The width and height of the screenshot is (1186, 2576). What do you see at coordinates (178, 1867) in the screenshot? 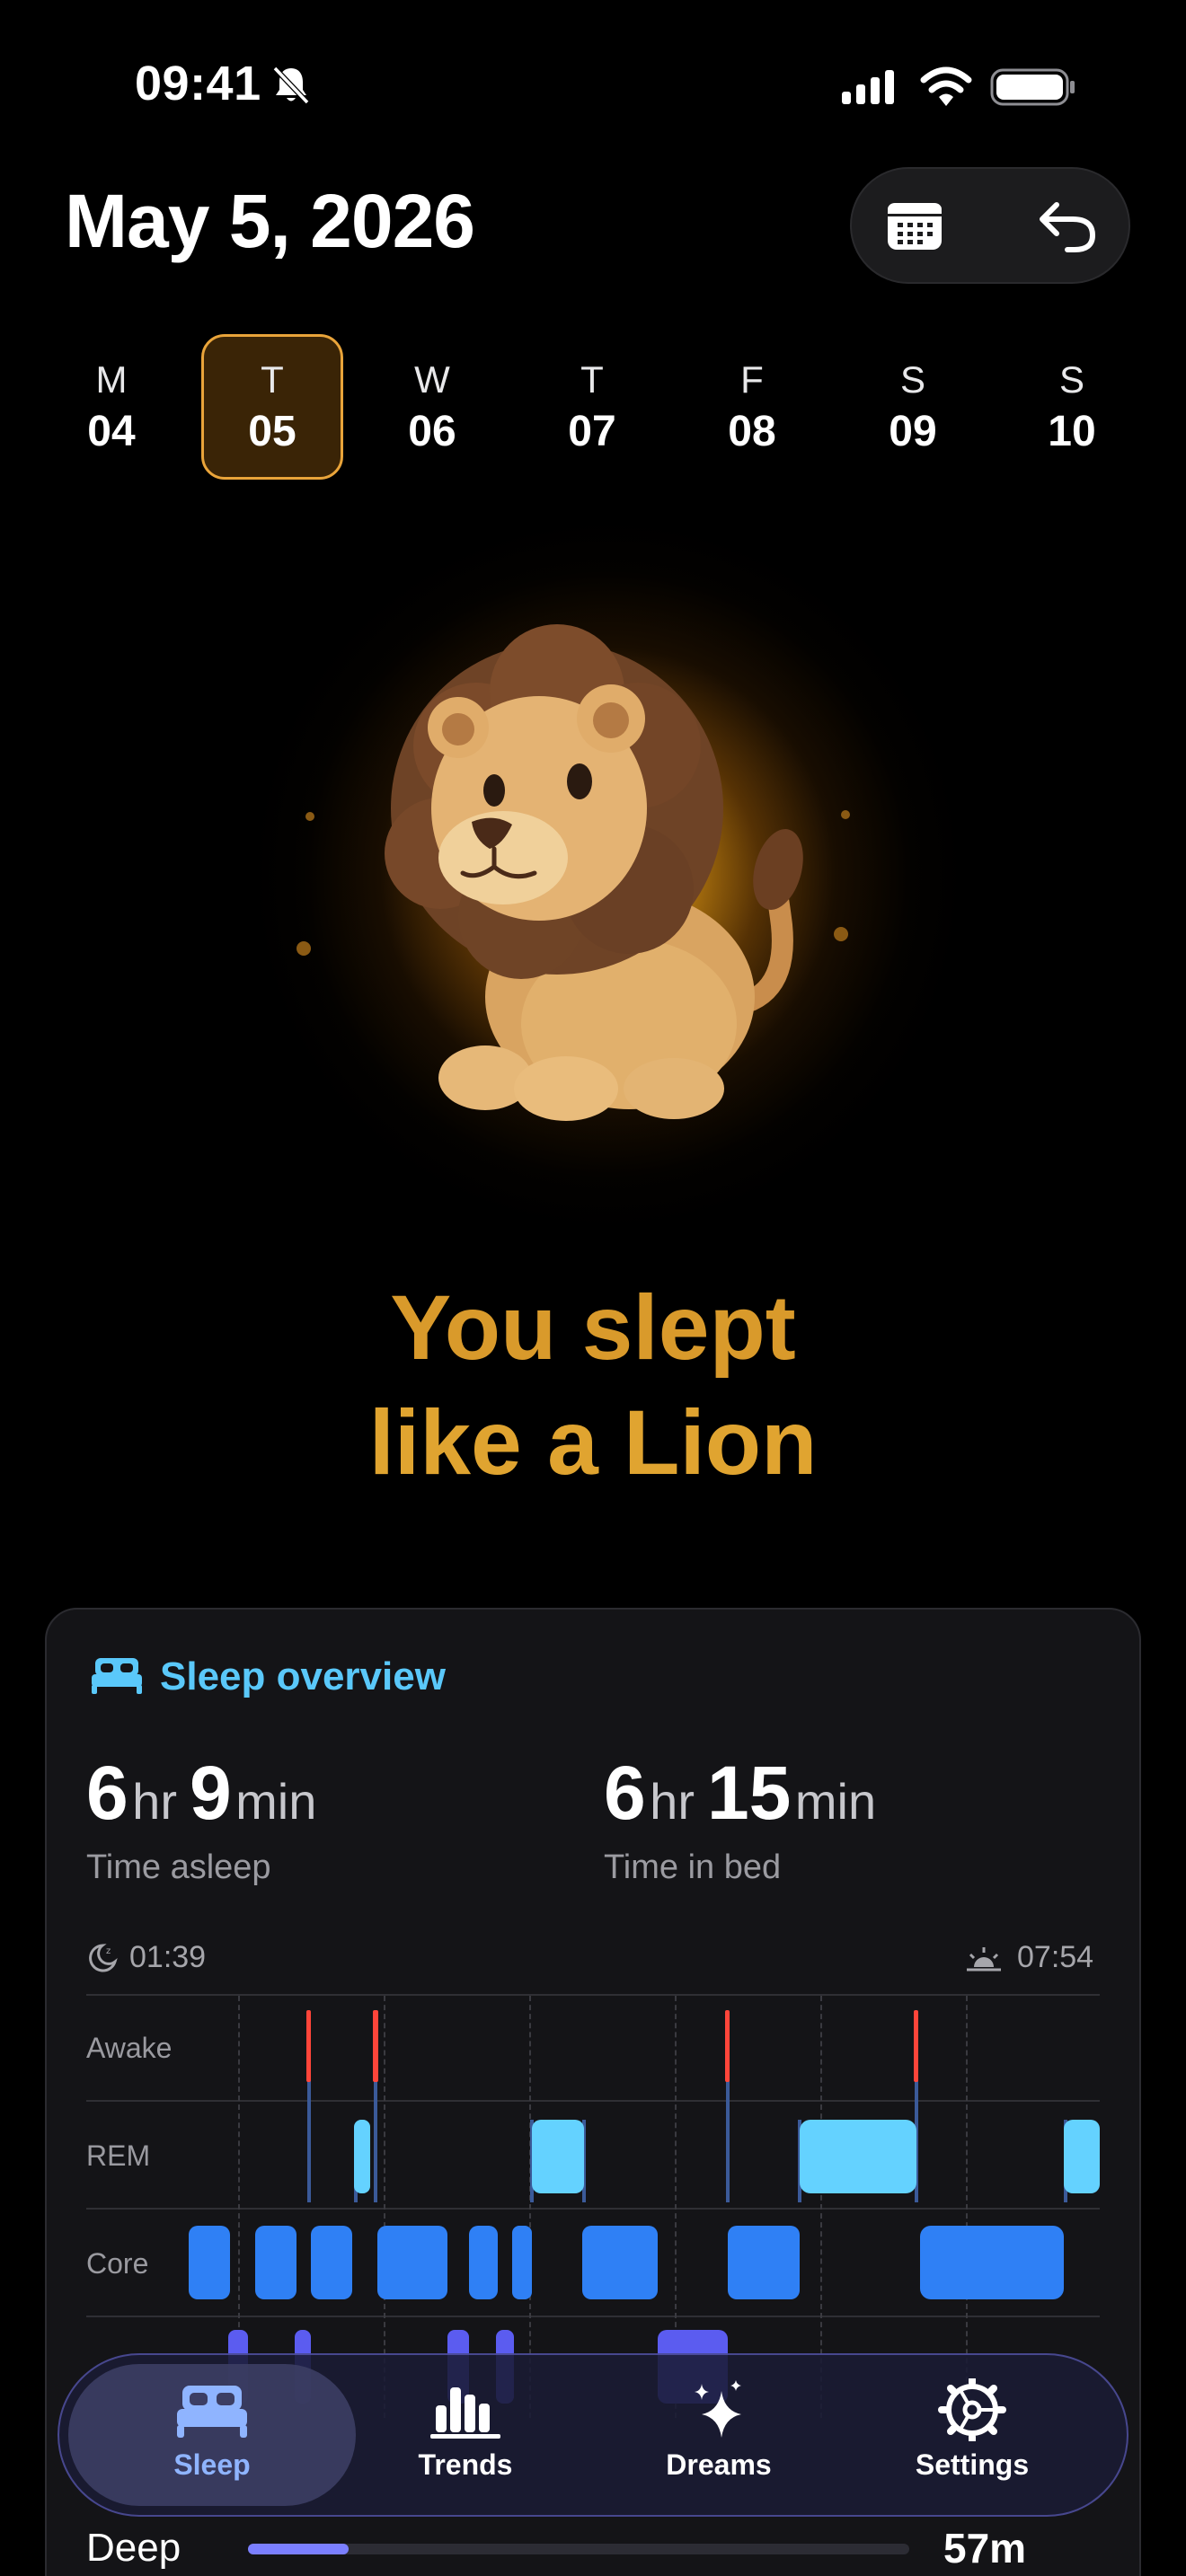
I see `time-asleep-label: Time asleep` at bounding box center [178, 1867].